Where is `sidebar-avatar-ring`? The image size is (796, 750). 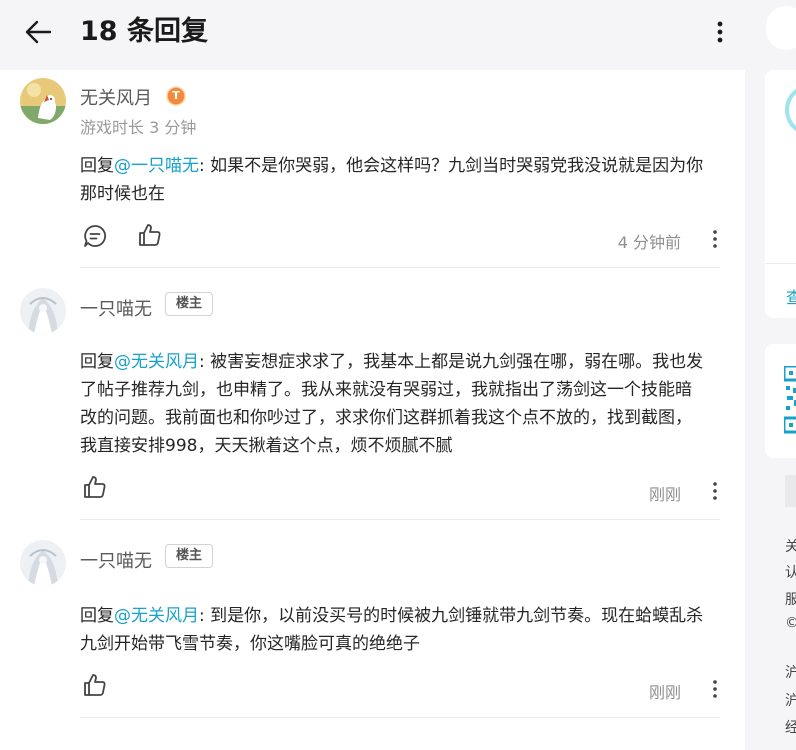 sidebar-avatar-ring is located at coordinates (790, 110).